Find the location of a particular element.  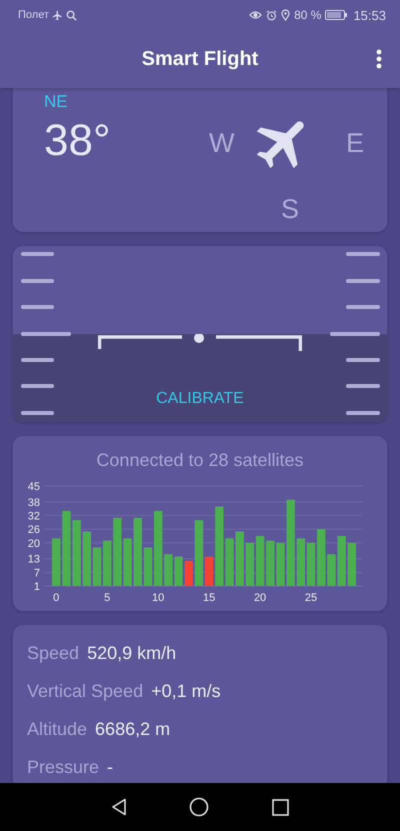

y-tick-label: 38 is located at coordinates (34, 502).